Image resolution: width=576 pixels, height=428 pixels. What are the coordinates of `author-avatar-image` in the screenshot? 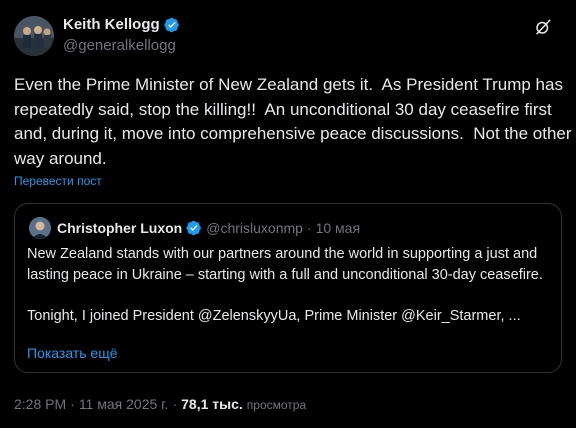 It's located at (34, 36).